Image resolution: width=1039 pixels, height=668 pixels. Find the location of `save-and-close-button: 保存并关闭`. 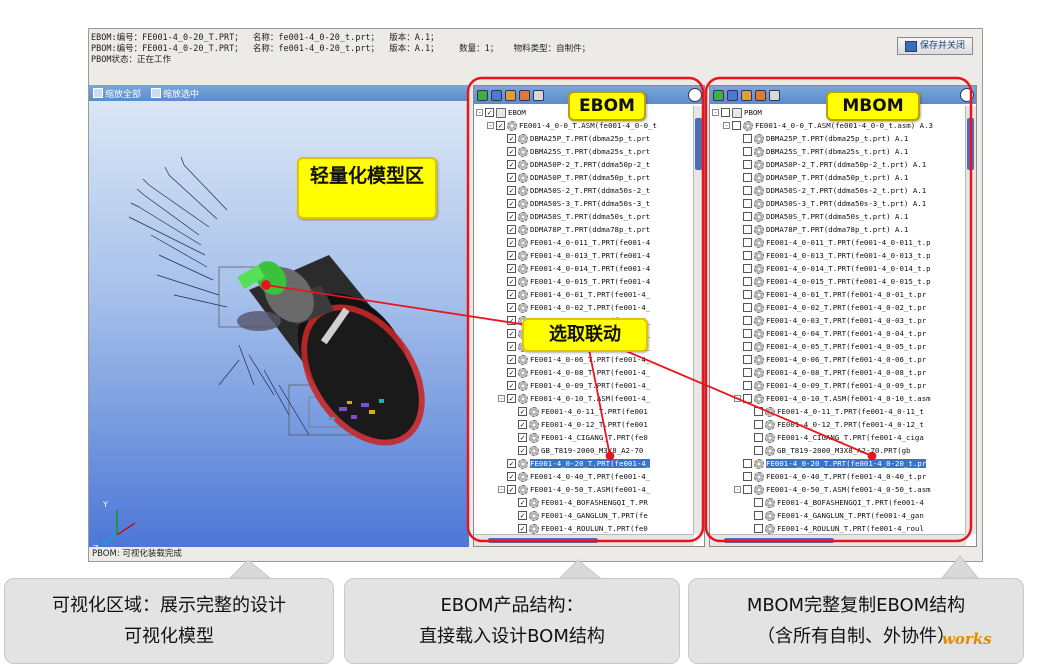

save-and-close-button: 保存并关闭 is located at coordinates (935, 46).